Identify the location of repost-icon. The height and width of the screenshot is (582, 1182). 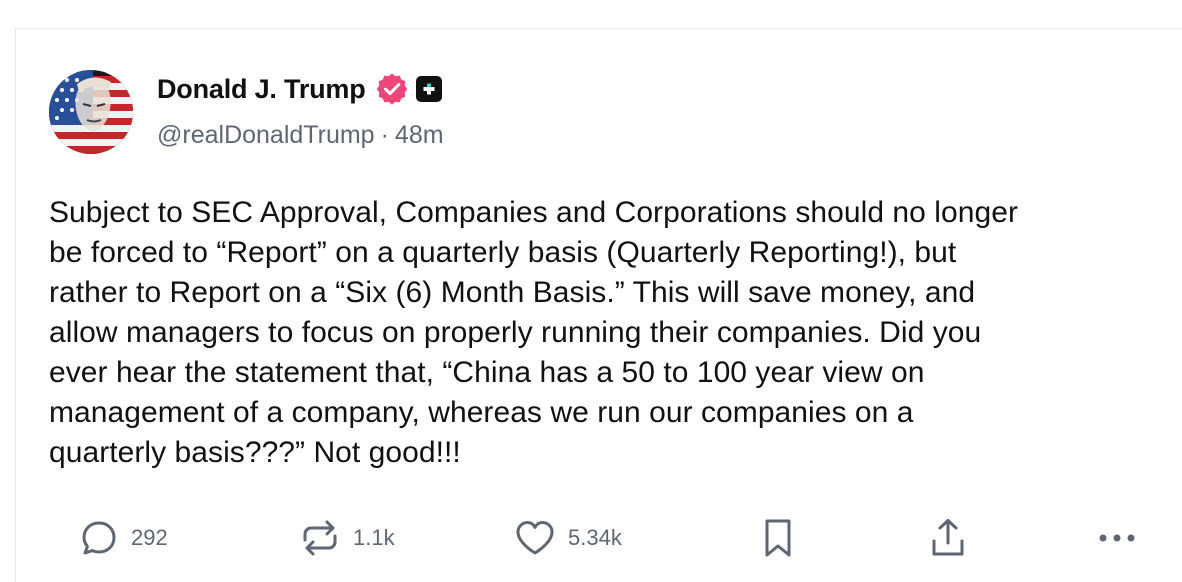
(320, 538).